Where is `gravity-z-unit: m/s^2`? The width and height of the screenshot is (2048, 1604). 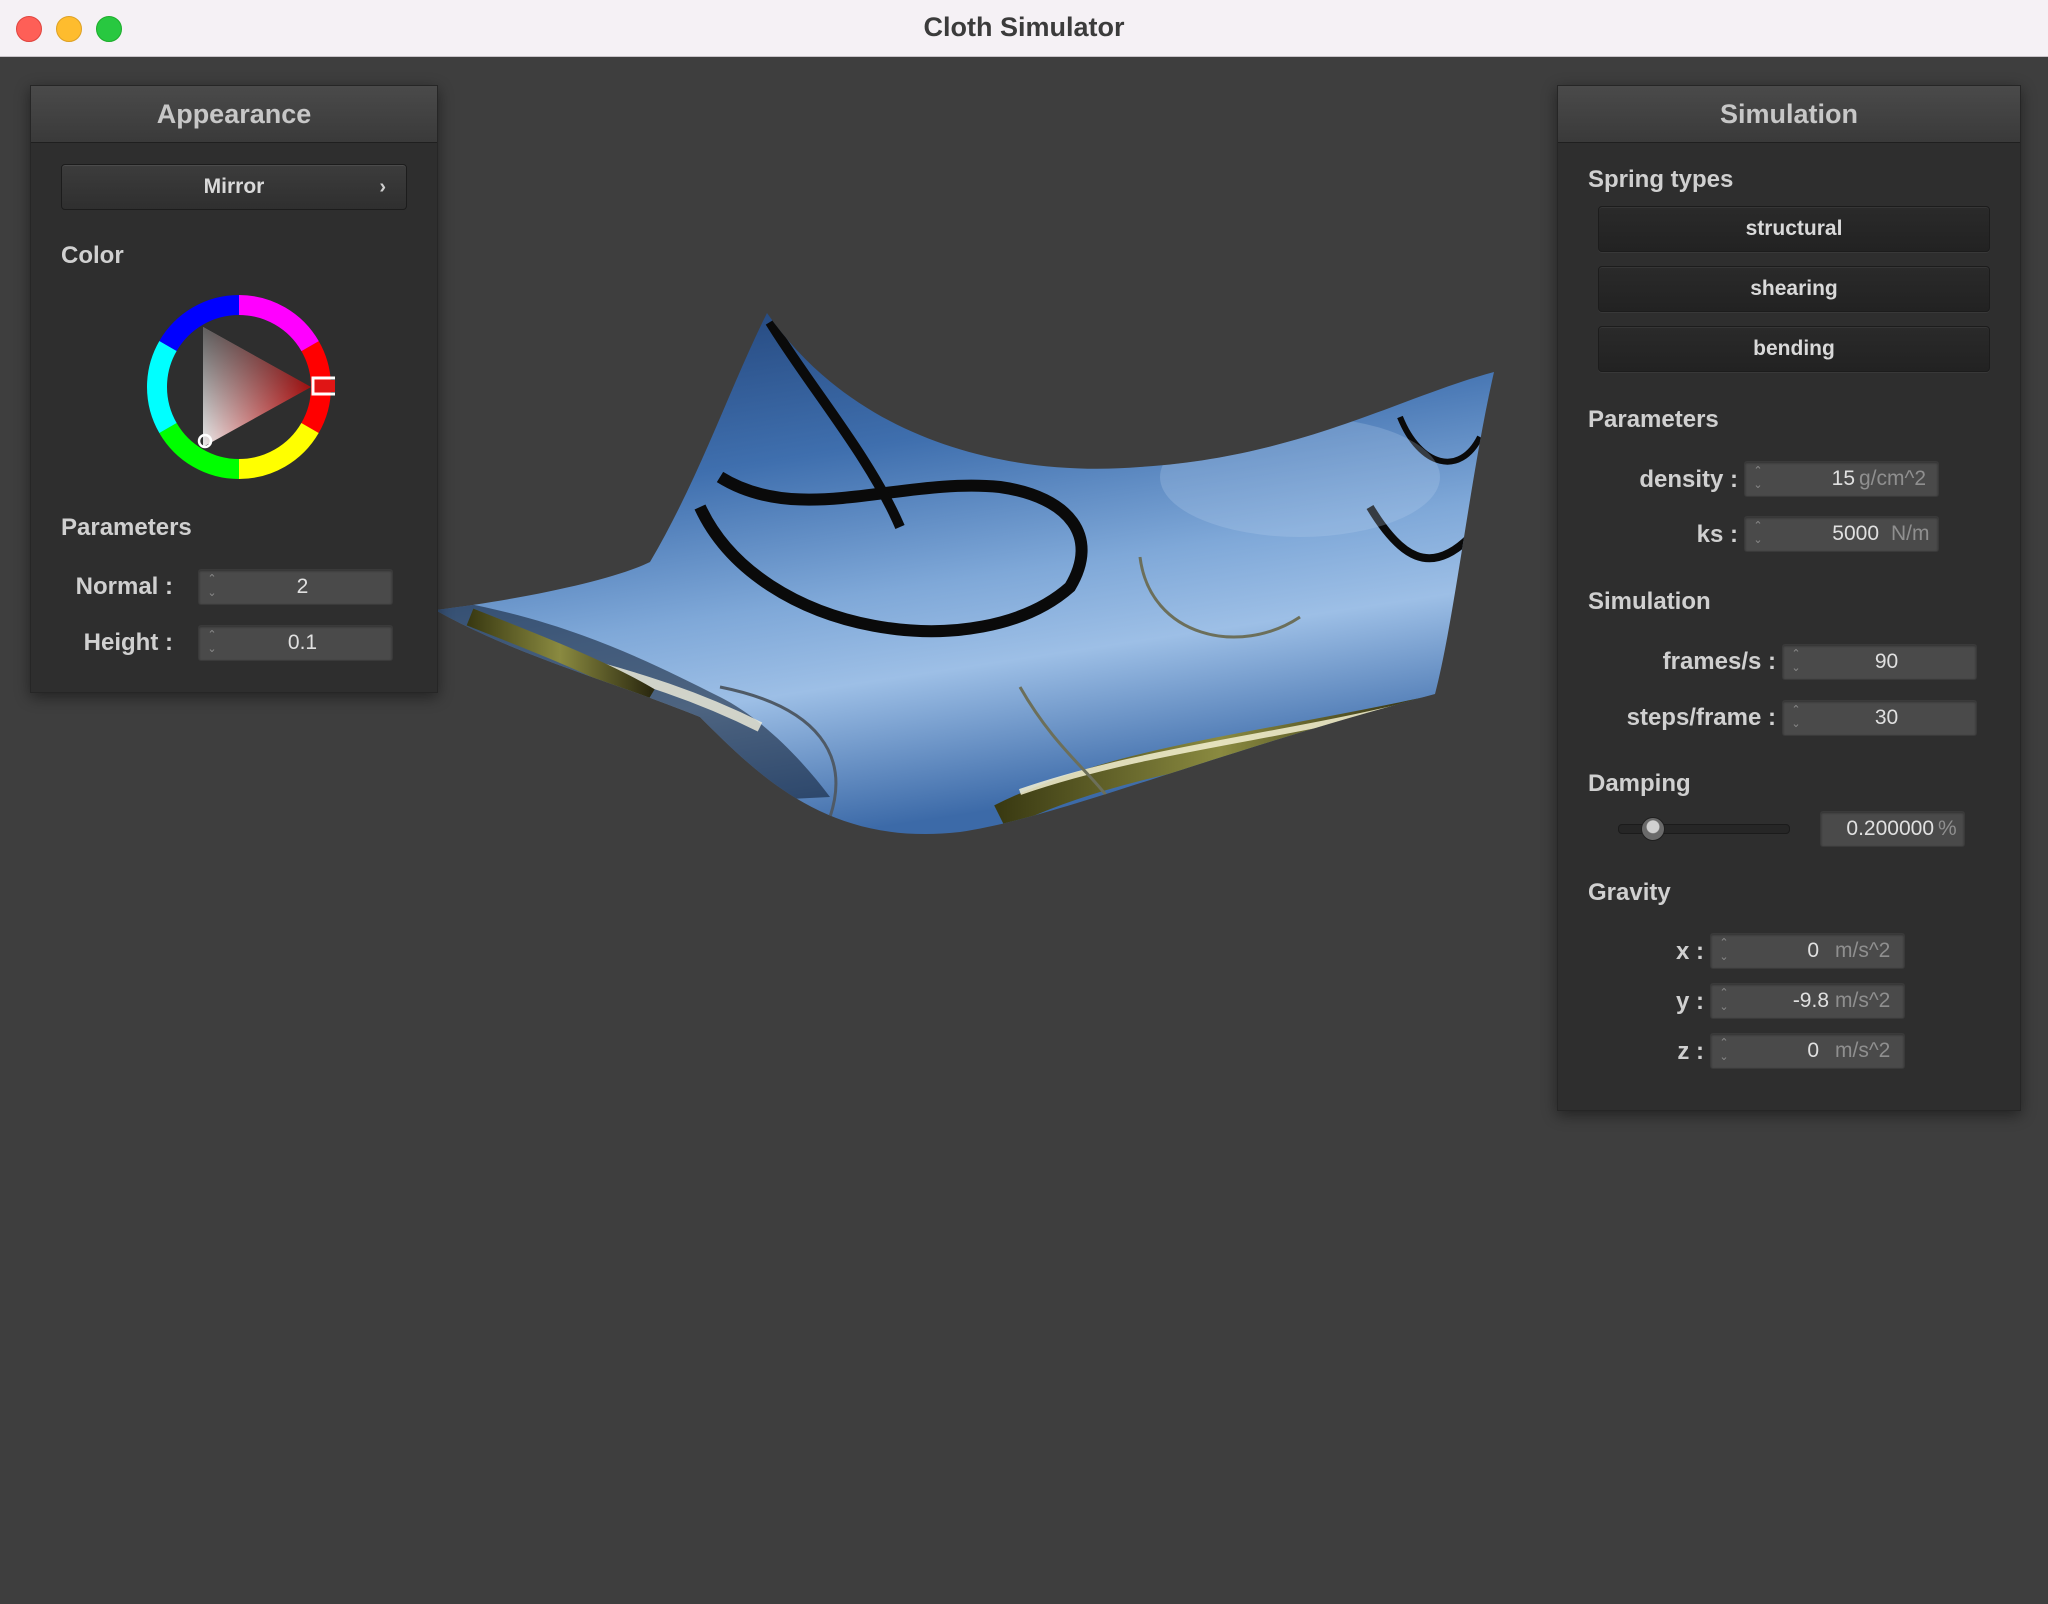 gravity-z-unit: m/s^2 is located at coordinates (1863, 1050).